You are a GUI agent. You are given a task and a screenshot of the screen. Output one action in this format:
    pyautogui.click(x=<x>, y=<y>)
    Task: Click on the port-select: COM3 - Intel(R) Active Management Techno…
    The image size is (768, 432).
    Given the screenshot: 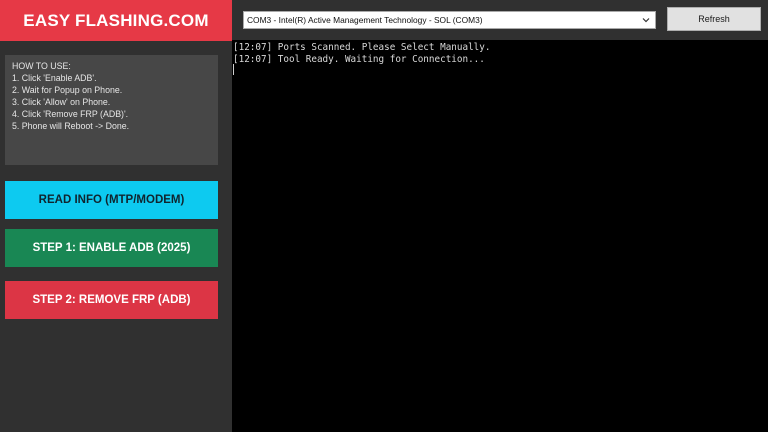 What is the action you would take?
    pyautogui.click(x=449, y=20)
    